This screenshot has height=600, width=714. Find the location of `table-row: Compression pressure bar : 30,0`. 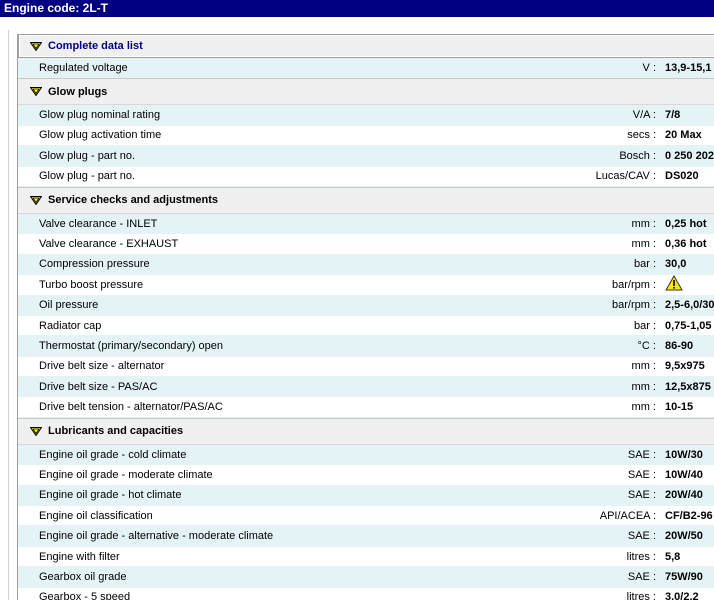

table-row: Compression pressure bar : 30,0 is located at coordinates (366, 265).